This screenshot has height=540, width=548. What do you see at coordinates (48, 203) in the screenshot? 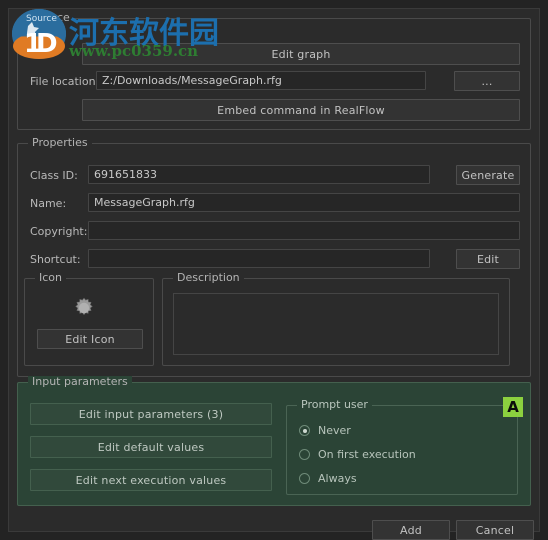
I see `name-label: Name:` at bounding box center [48, 203].